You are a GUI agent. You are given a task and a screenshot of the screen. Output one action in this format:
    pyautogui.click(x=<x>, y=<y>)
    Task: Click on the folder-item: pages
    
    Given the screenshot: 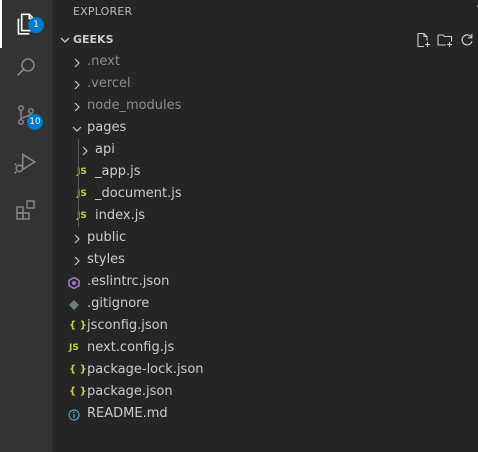 What is the action you would take?
    pyautogui.click(x=265, y=128)
    